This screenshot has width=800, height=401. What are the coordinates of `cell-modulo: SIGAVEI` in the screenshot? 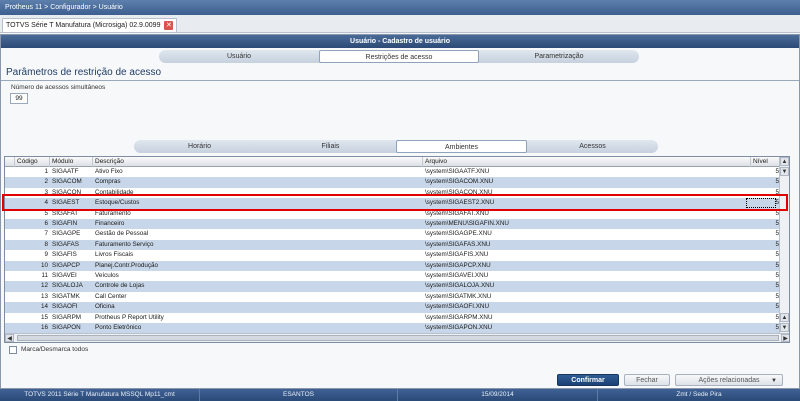 It's located at (71, 276).